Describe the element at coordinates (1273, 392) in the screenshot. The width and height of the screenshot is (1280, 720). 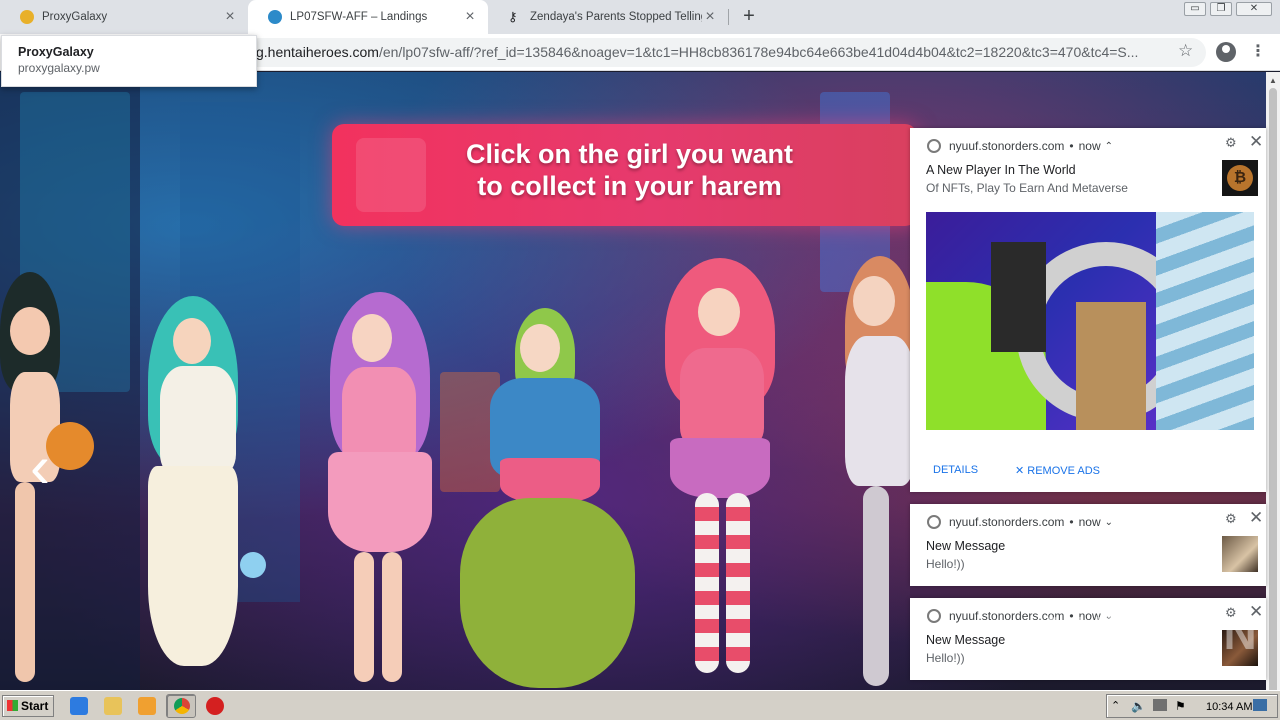
I see `scrollbar-thumb` at that location.